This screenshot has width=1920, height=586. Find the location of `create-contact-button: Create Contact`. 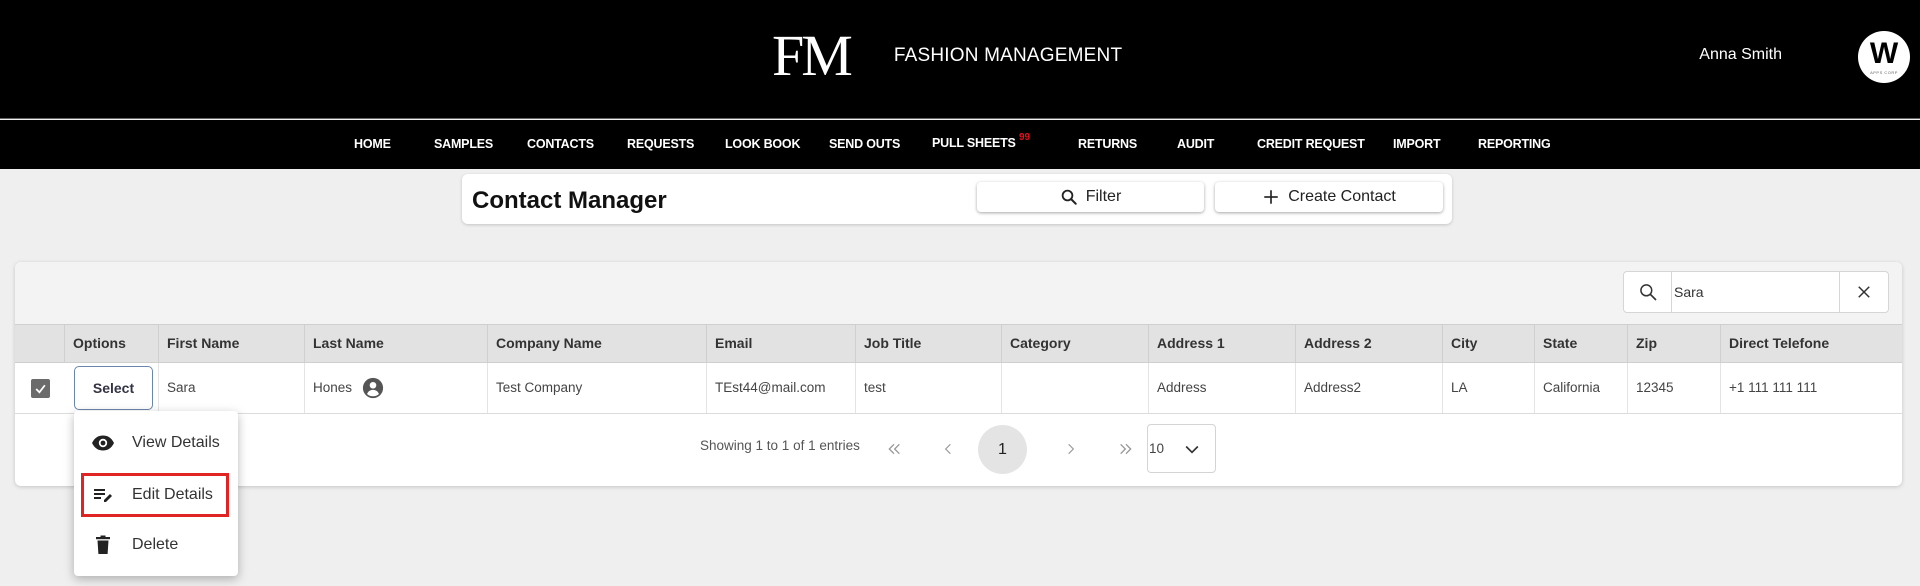

create-contact-button: Create Contact is located at coordinates (1329, 197).